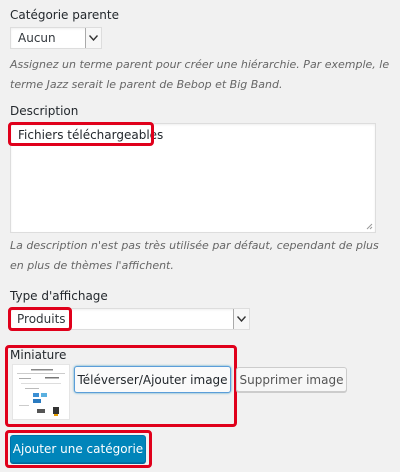 Image resolution: width=400 pixels, height=472 pixels. I want to click on add-category-button: Ajouter une catégorie, so click(78, 449).